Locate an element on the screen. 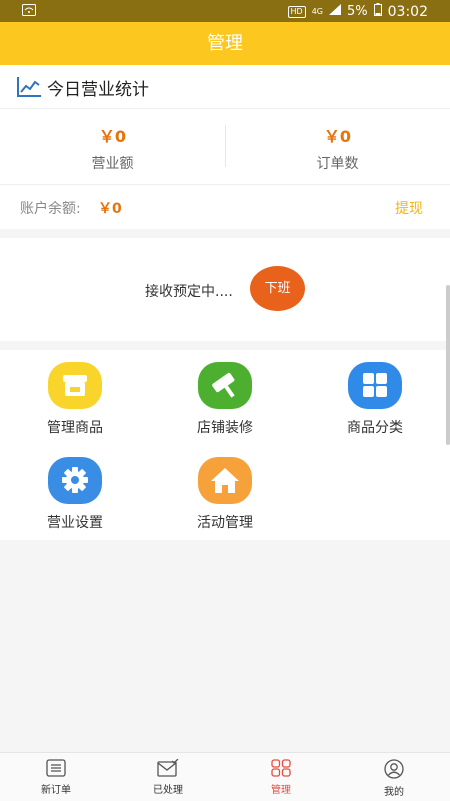 The image size is (450, 801). balance-row: 账户余额: ￥0 提现 is located at coordinates (225, 207).